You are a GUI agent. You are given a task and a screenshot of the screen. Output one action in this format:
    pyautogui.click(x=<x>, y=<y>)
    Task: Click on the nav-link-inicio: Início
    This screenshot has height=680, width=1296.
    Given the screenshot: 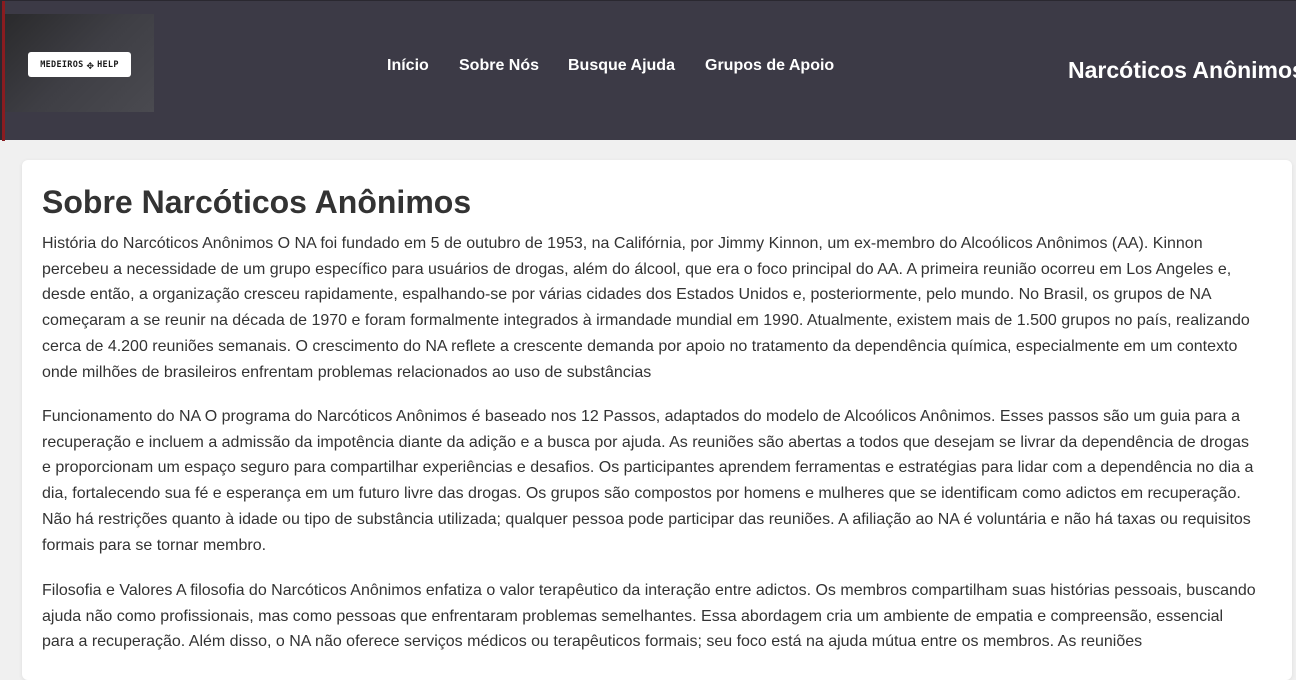 What is the action you would take?
    pyautogui.click(x=408, y=66)
    